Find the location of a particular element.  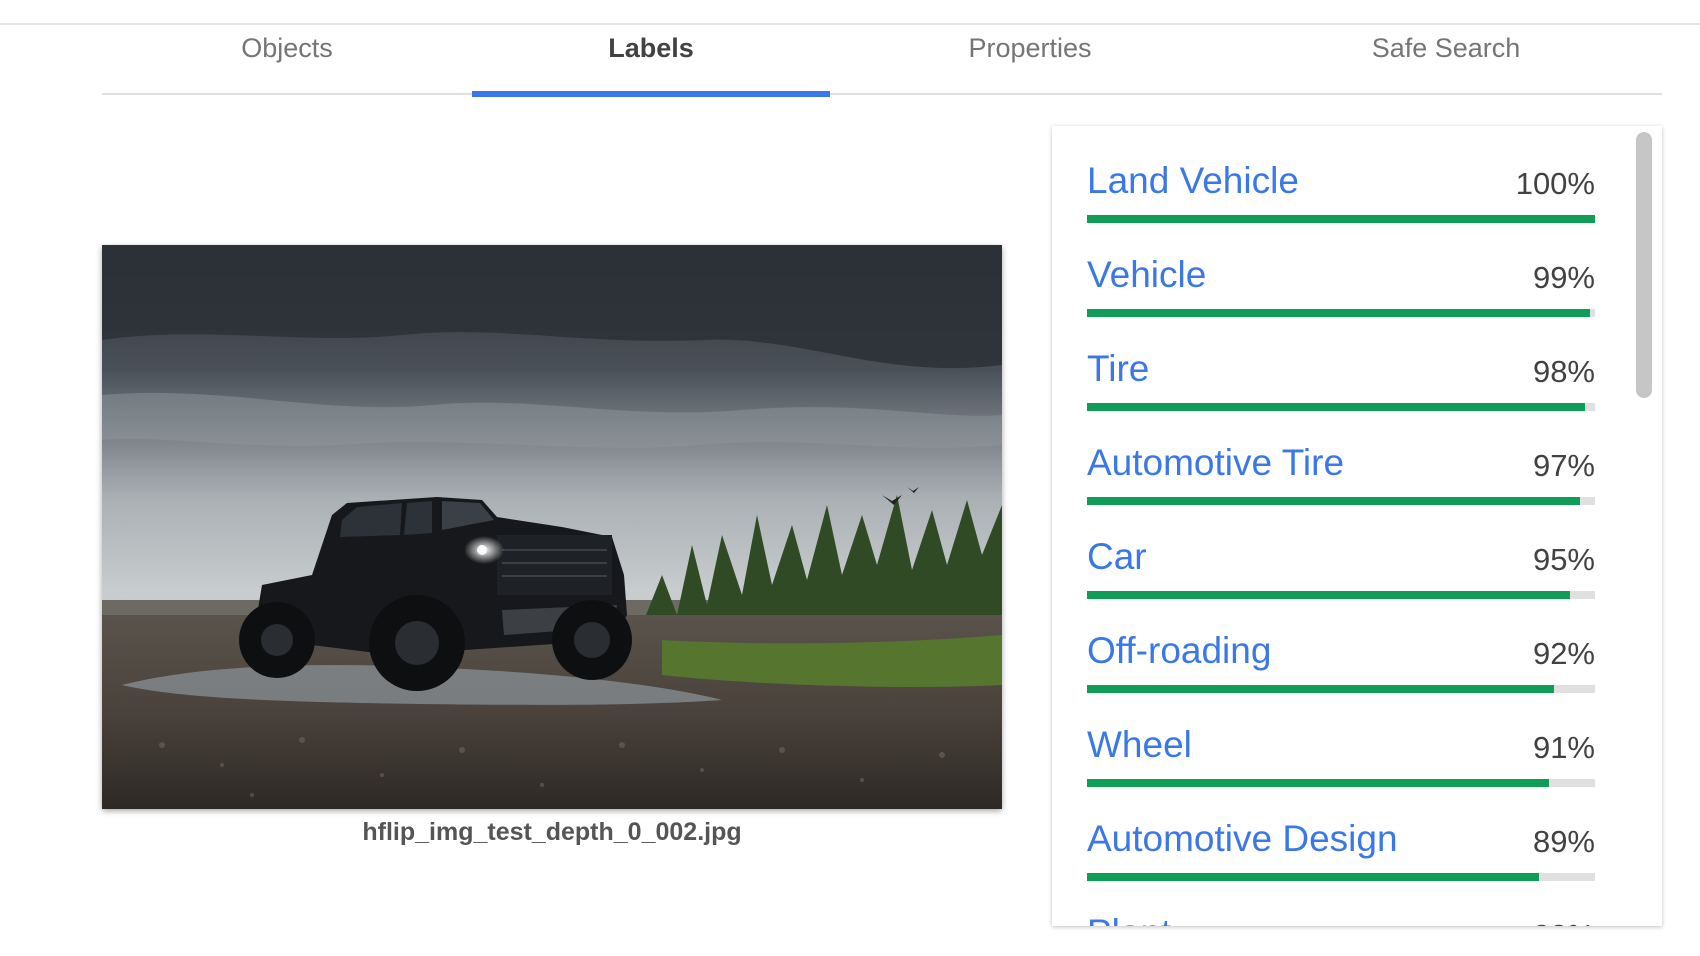

label-score: 91% is located at coordinates (1563, 747).